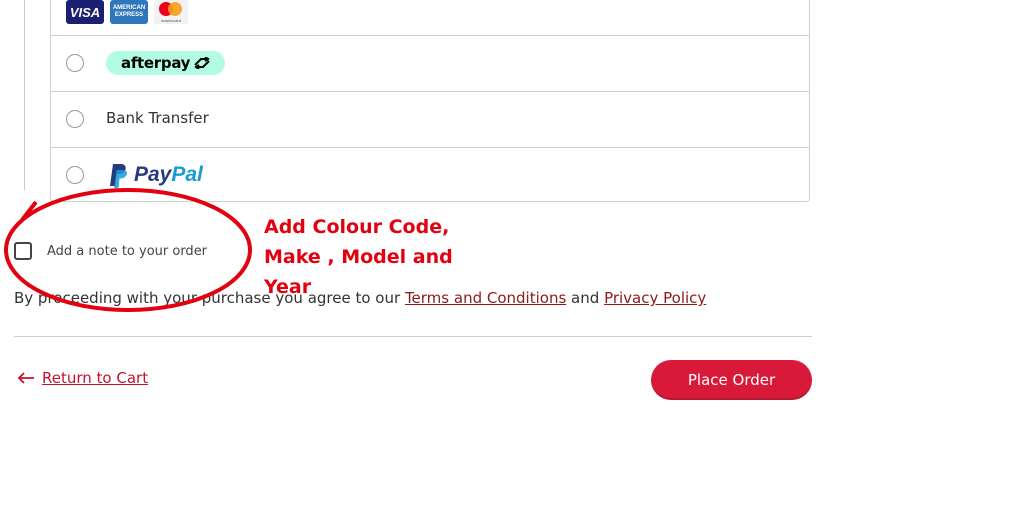  I want to click on annotation-ellipse, so click(128, 250).